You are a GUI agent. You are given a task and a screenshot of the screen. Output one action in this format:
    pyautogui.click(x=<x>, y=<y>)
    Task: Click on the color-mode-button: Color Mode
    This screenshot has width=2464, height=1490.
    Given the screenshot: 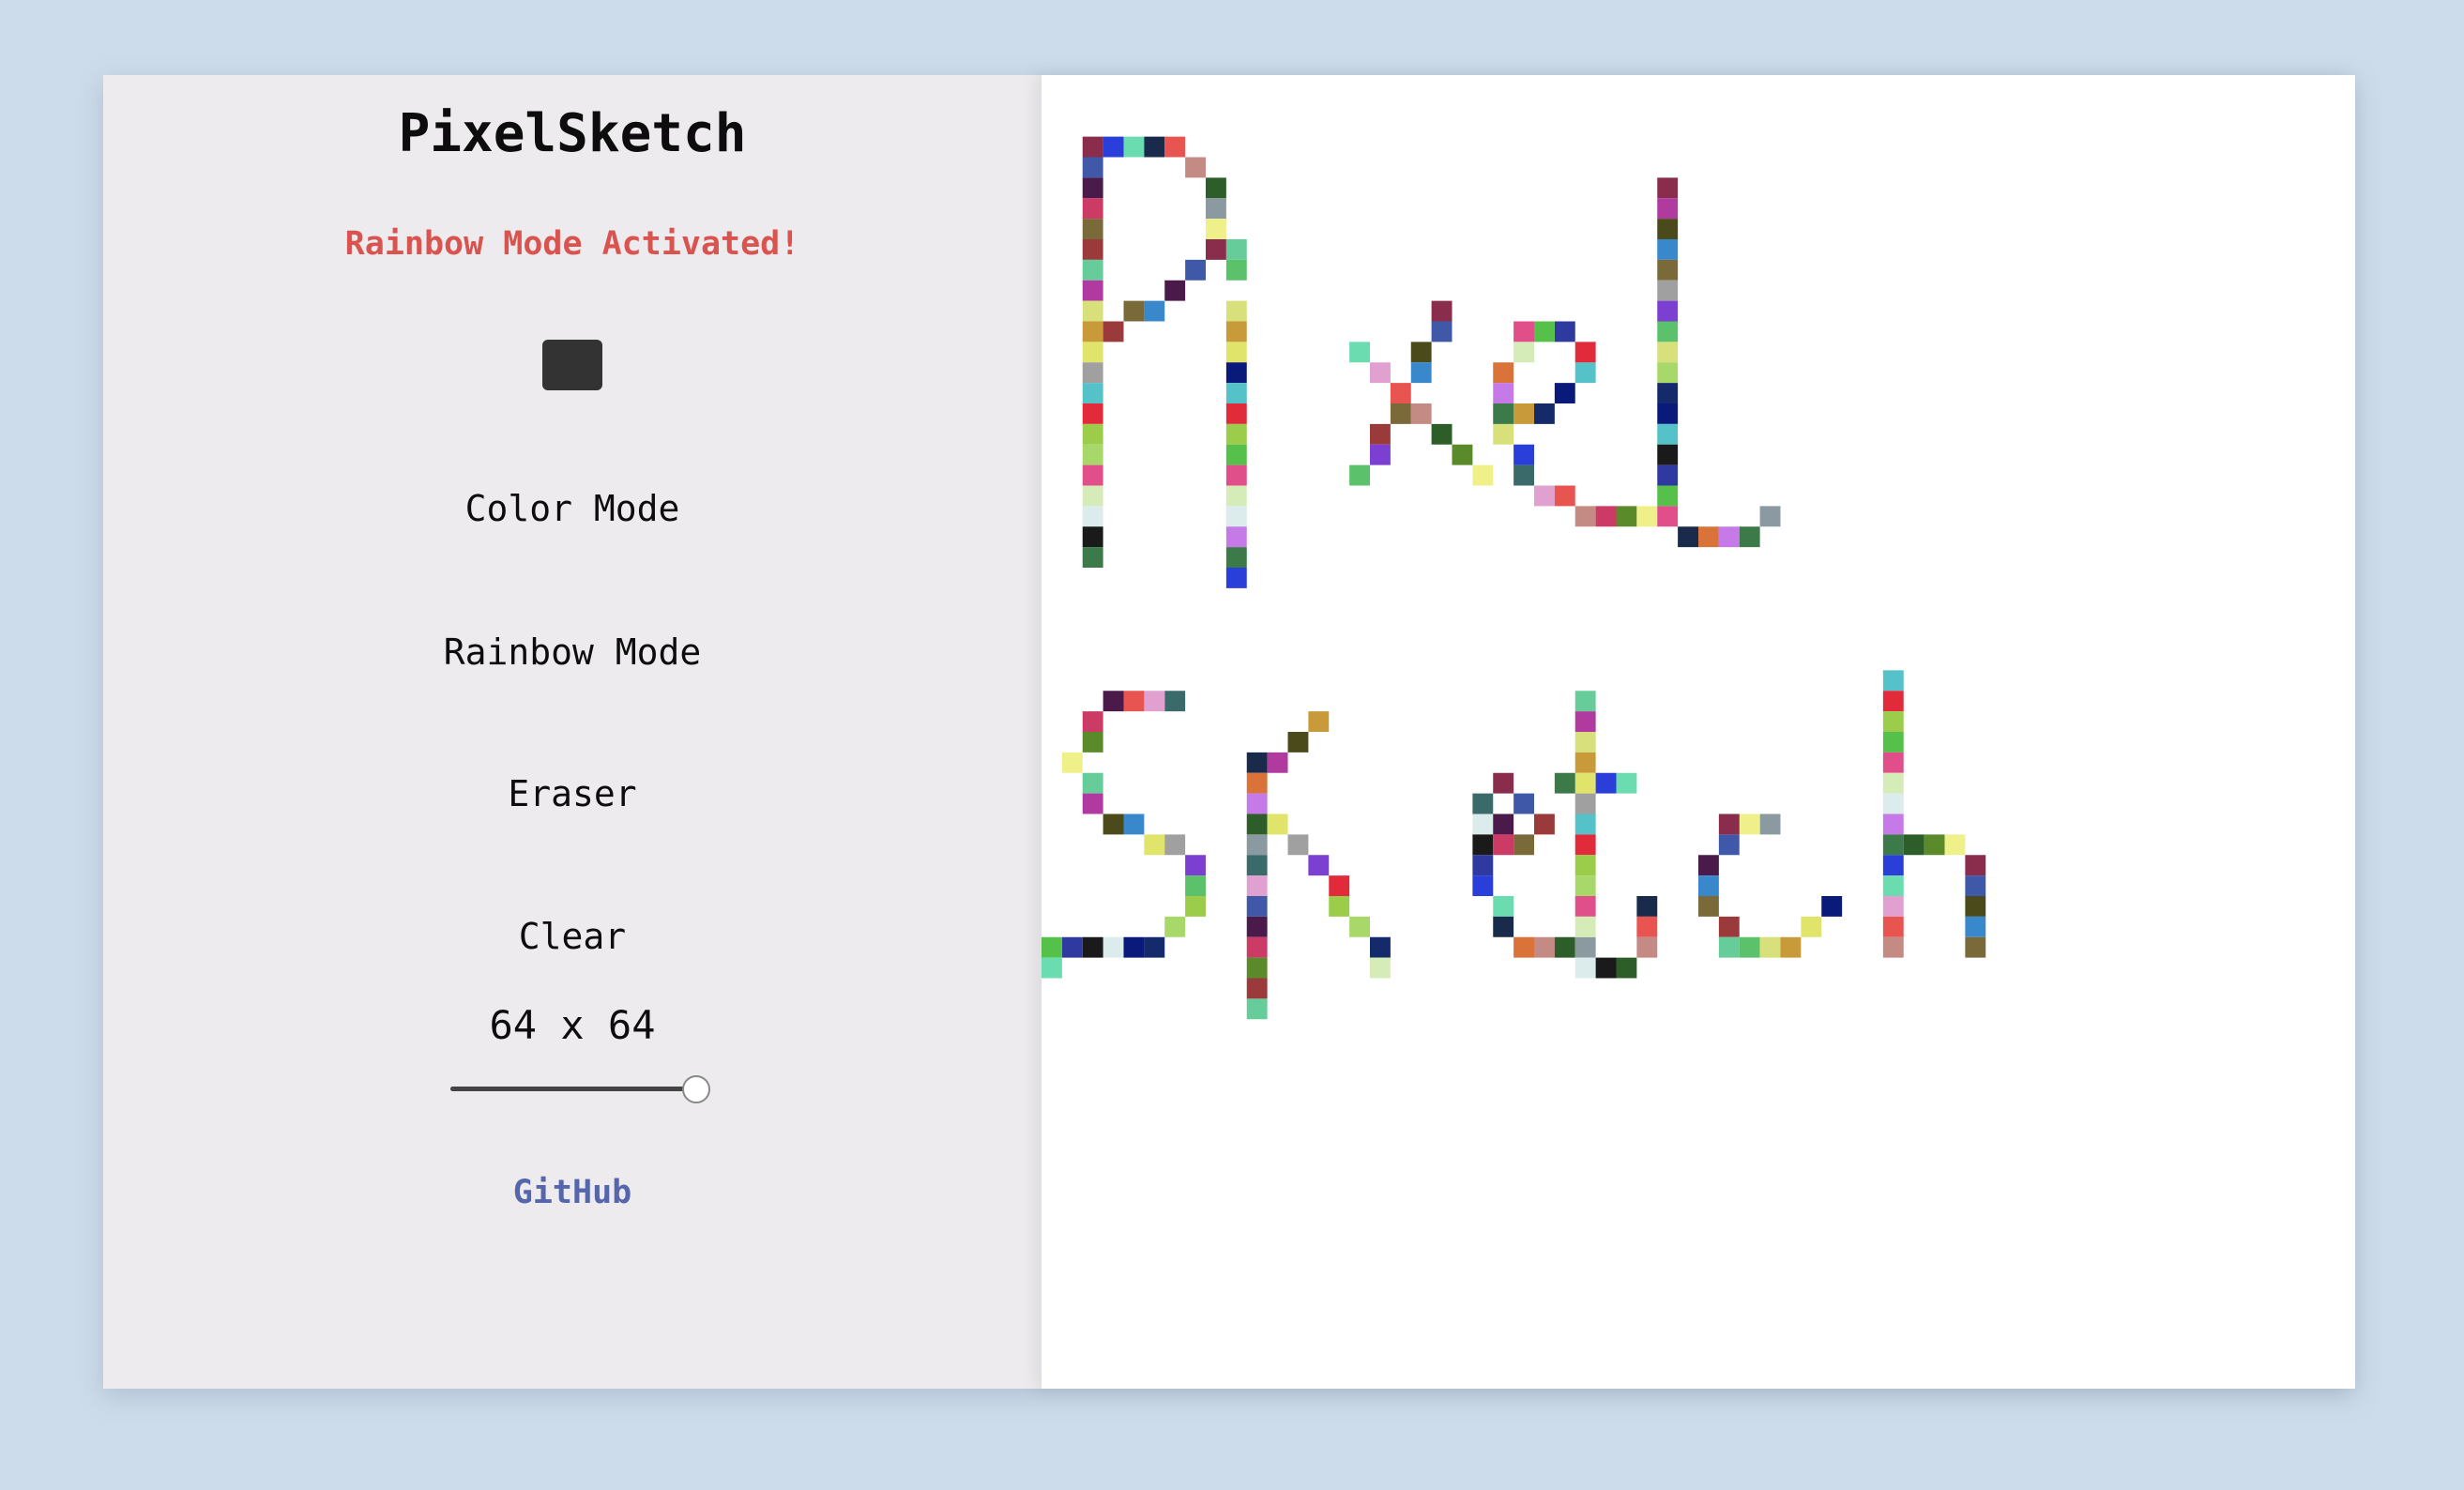 What is the action you would take?
    pyautogui.click(x=572, y=508)
    